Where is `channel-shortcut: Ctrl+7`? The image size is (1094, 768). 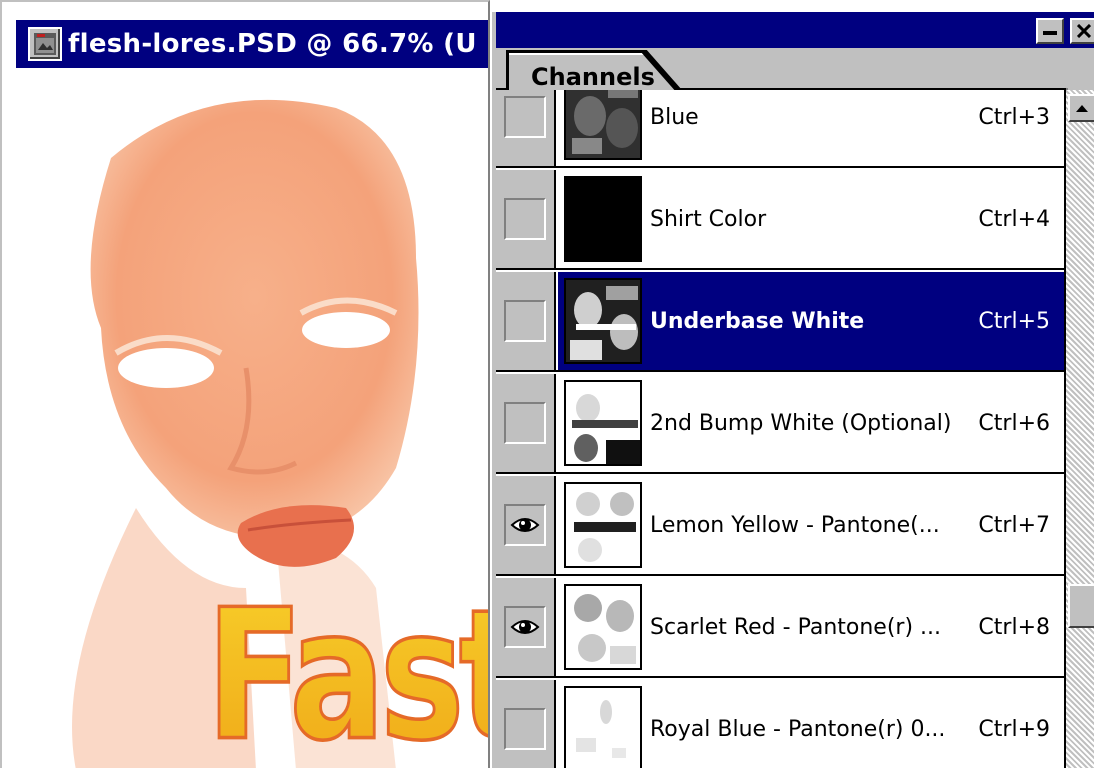 channel-shortcut: Ctrl+7 is located at coordinates (1014, 525).